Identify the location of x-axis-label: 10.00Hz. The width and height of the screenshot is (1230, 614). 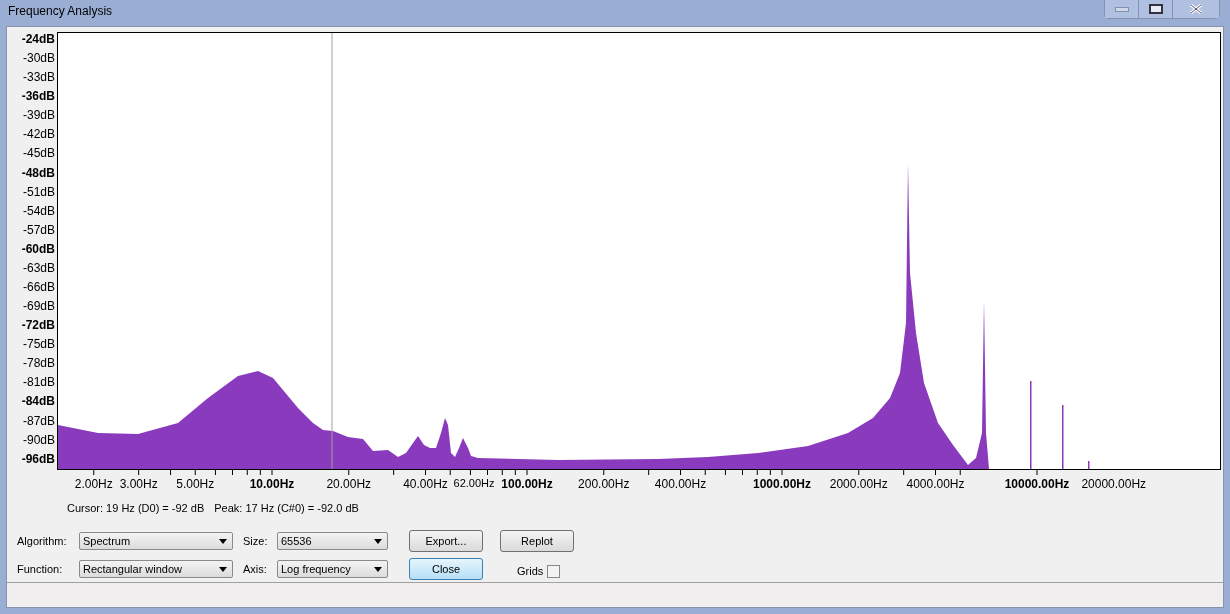
(272, 484).